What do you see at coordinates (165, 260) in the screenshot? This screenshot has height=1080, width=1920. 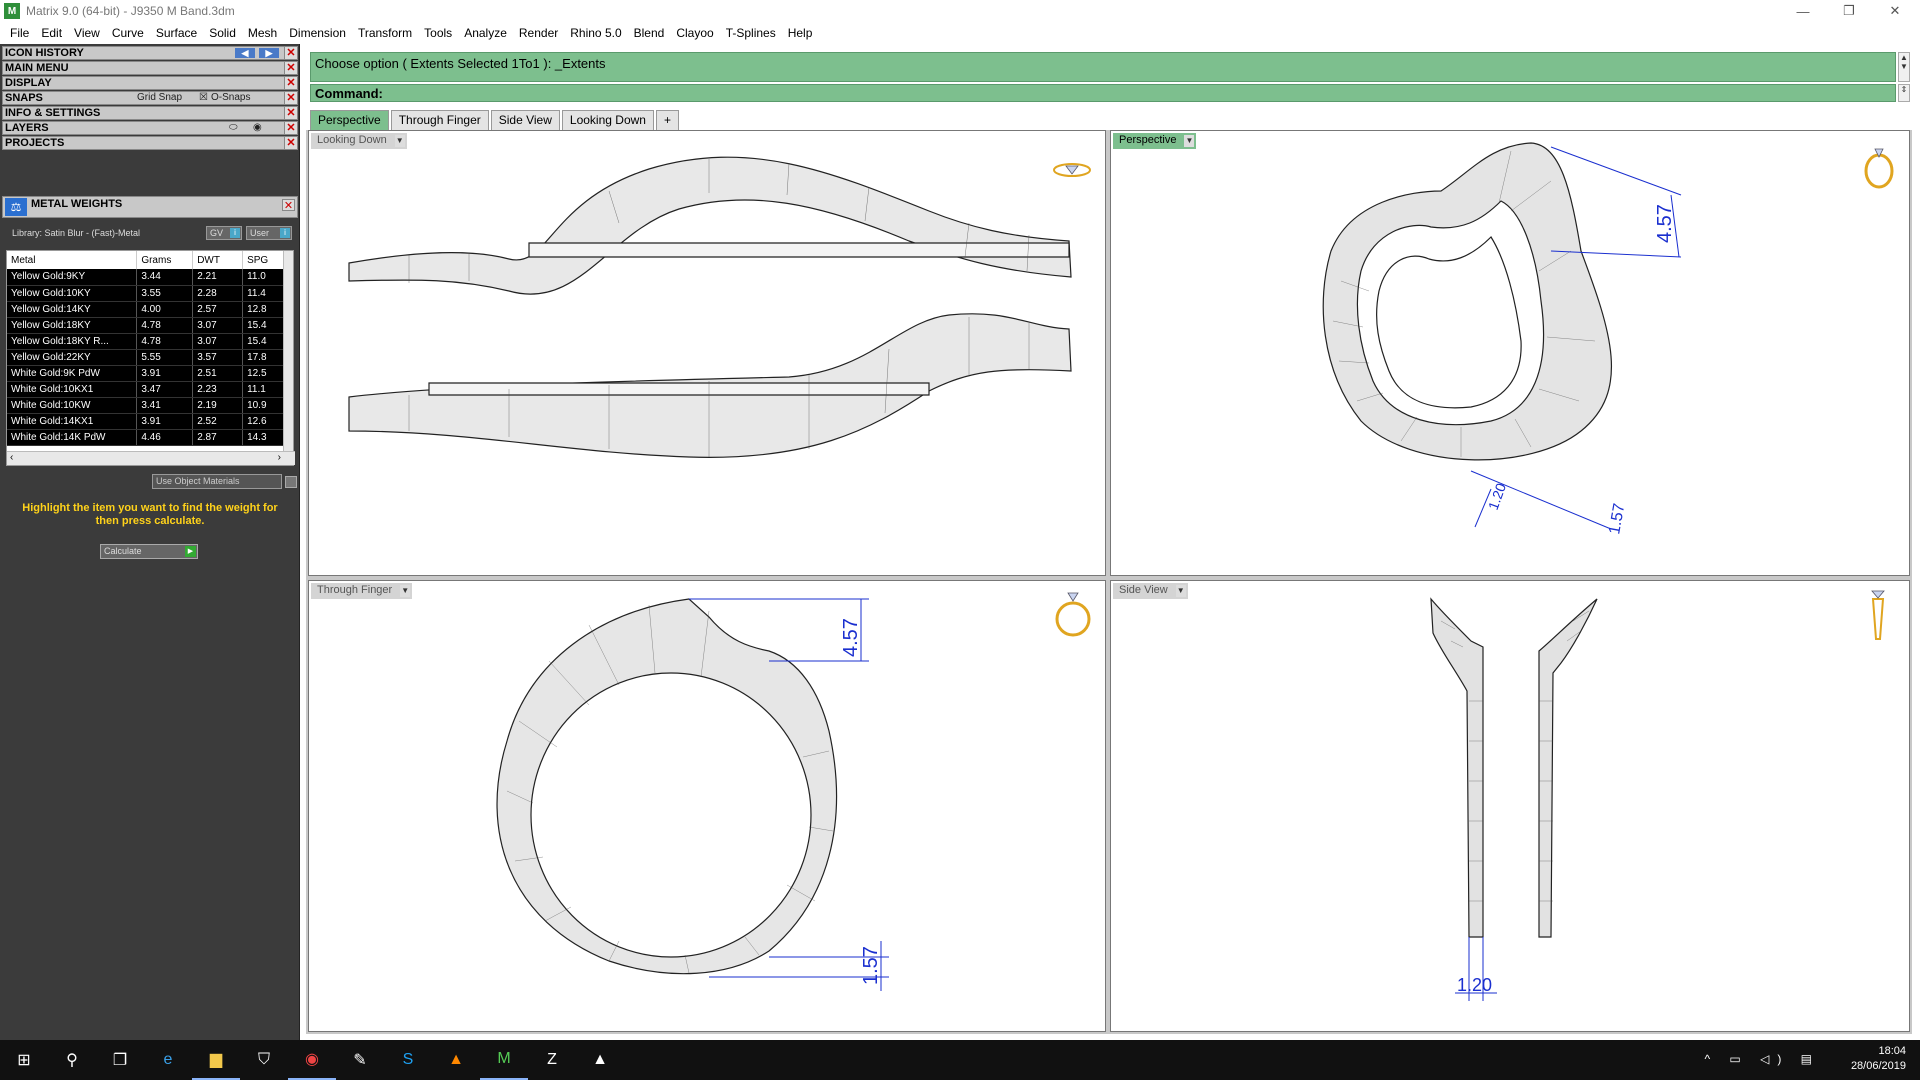 I see `column-header: Grams` at bounding box center [165, 260].